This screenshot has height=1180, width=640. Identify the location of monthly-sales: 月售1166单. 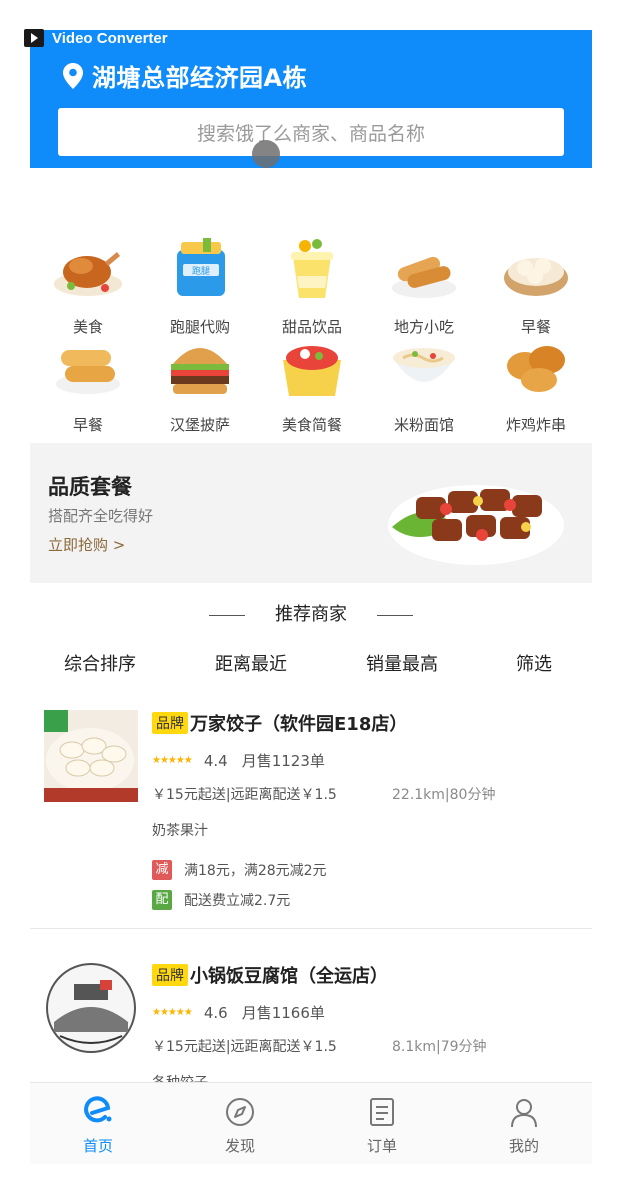
(283, 1013).